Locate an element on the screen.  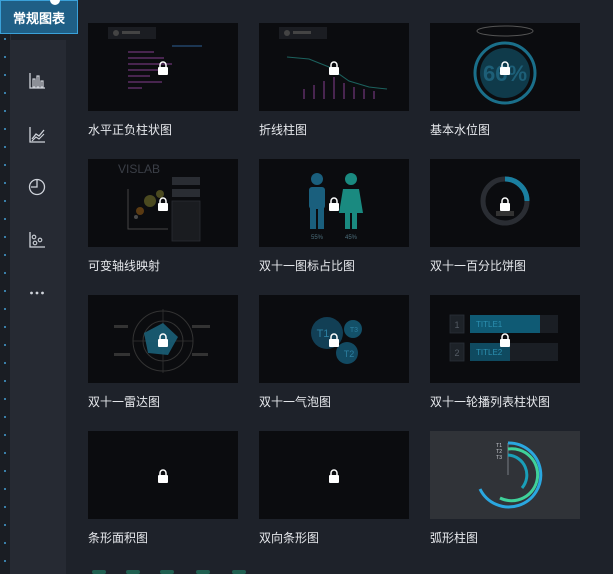
sidebar-item-pie is located at coordinates (37, 187).